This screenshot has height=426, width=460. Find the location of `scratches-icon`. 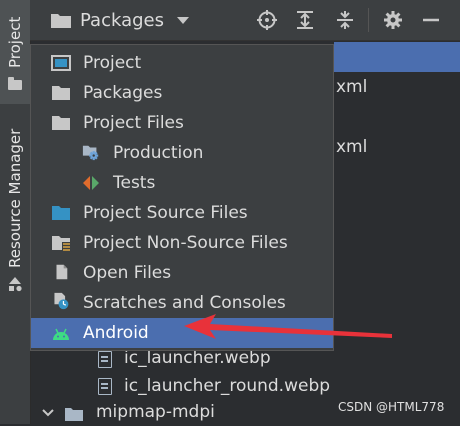

scratches-icon is located at coordinates (61, 301).